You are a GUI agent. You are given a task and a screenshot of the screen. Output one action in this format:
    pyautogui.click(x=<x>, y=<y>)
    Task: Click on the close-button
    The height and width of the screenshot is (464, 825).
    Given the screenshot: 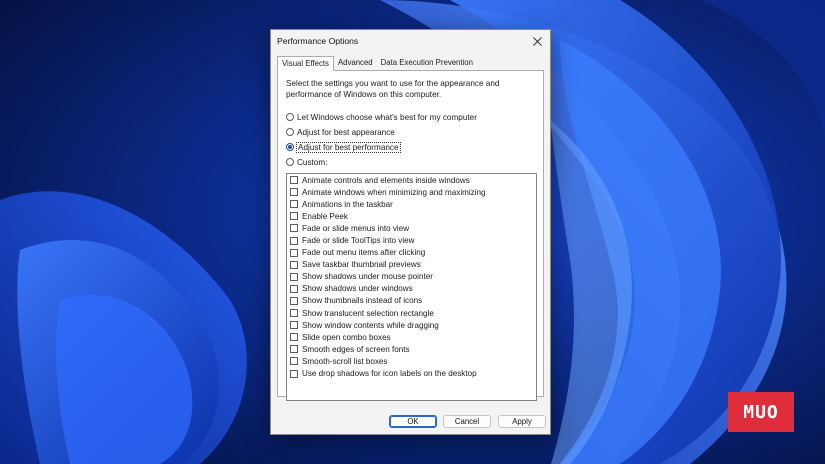 What is the action you would take?
    pyautogui.click(x=537, y=41)
    